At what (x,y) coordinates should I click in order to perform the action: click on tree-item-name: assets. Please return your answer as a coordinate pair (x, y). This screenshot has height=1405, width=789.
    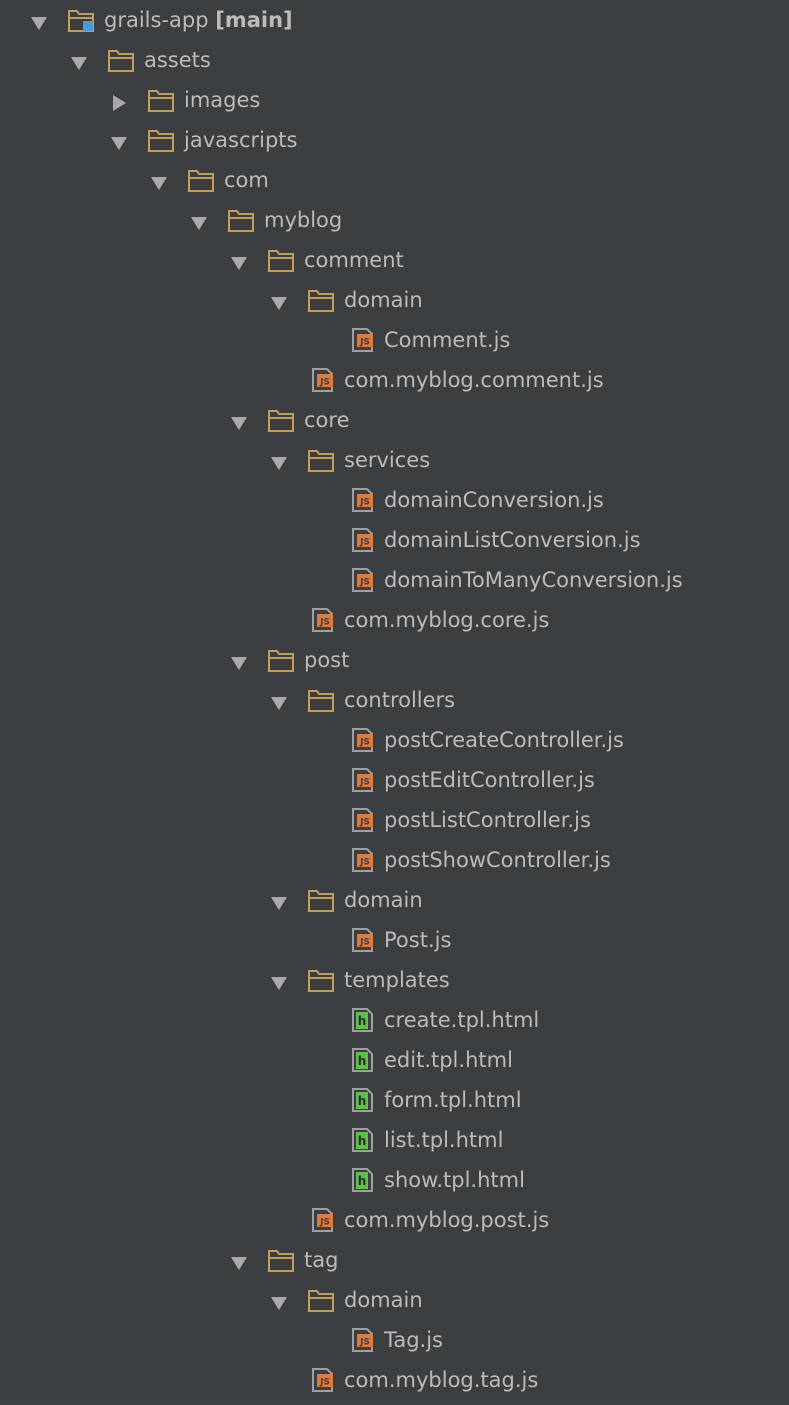
    Looking at the image, I should click on (177, 60).